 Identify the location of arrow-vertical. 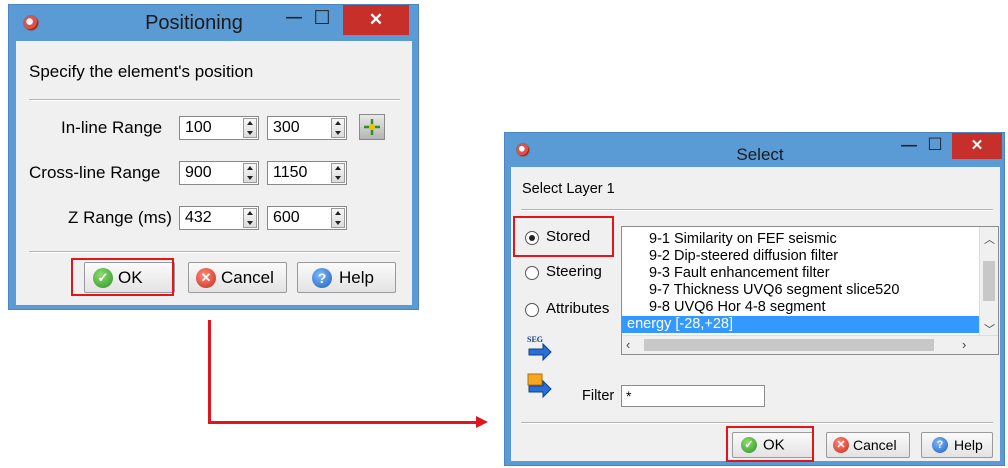
(209, 372).